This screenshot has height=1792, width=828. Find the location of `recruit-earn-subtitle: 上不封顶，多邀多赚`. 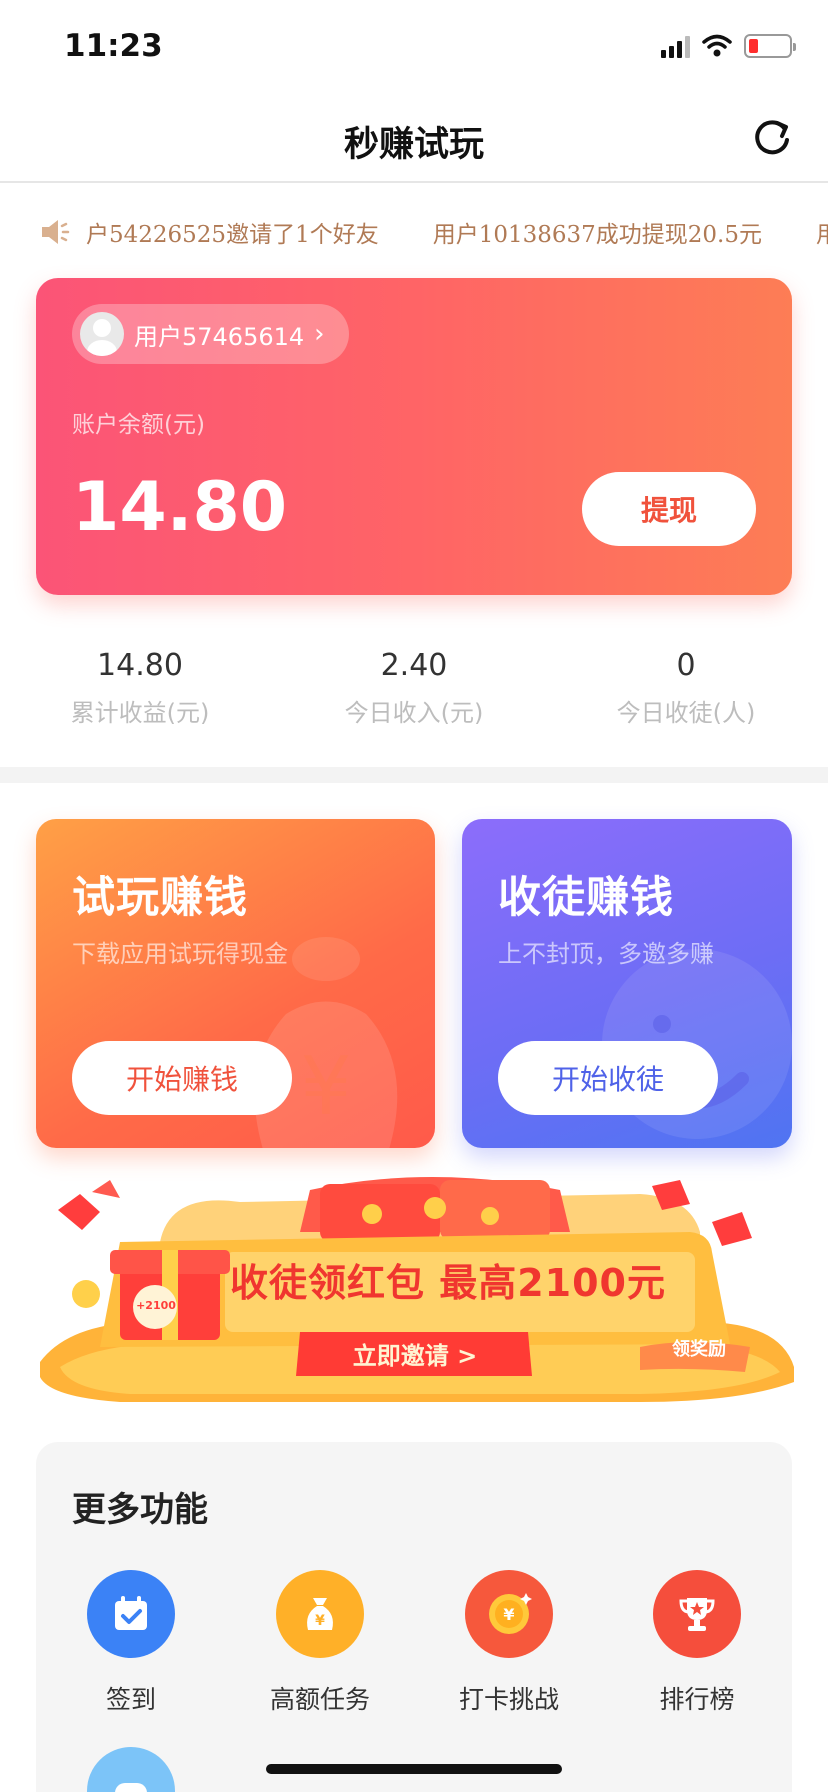

recruit-earn-subtitle: 上不封顶，多邀多赚 is located at coordinates (606, 954).